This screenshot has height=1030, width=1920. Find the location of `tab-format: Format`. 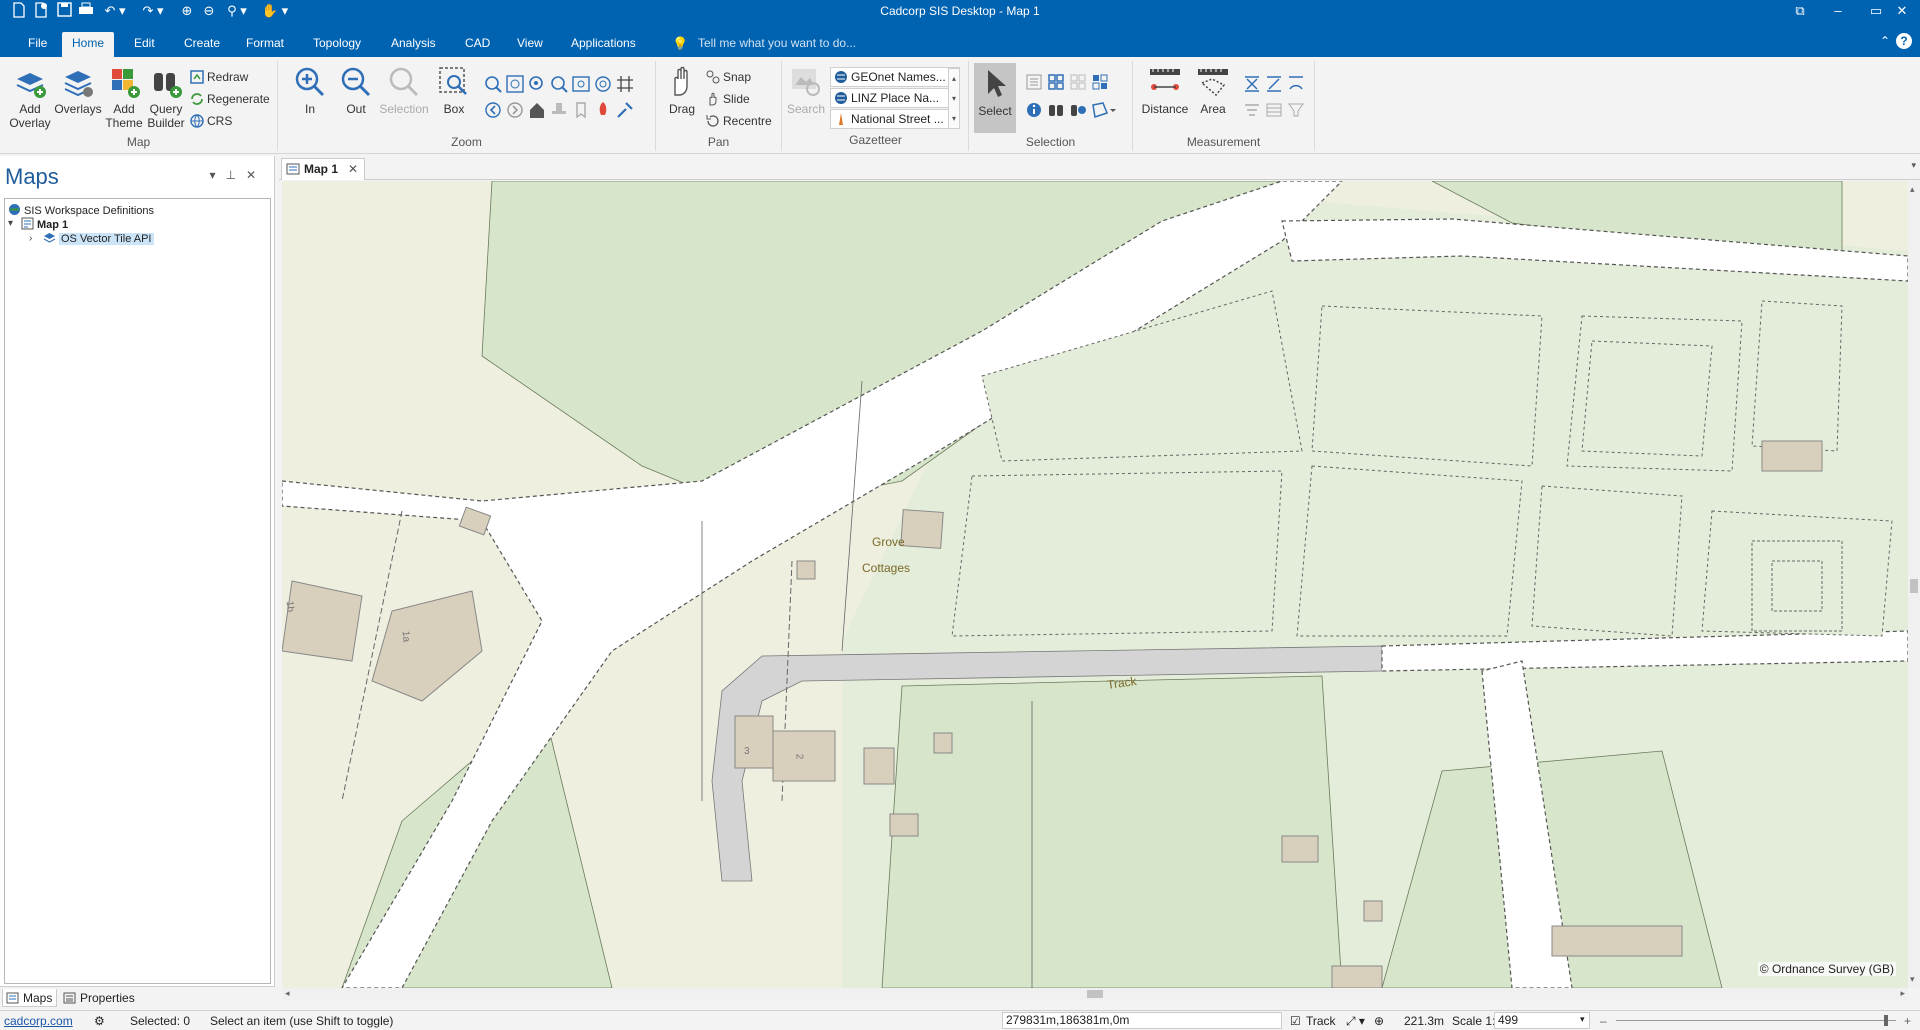

tab-format: Format is located at coordinates (265, 44).